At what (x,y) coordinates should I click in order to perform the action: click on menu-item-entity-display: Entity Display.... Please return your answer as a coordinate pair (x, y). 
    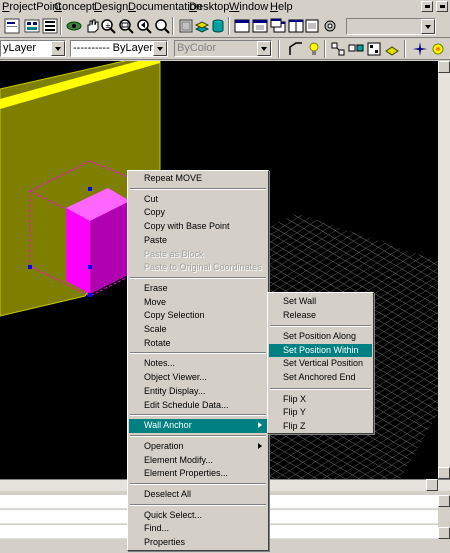
    Looking at the image, I should click on (205, 392).